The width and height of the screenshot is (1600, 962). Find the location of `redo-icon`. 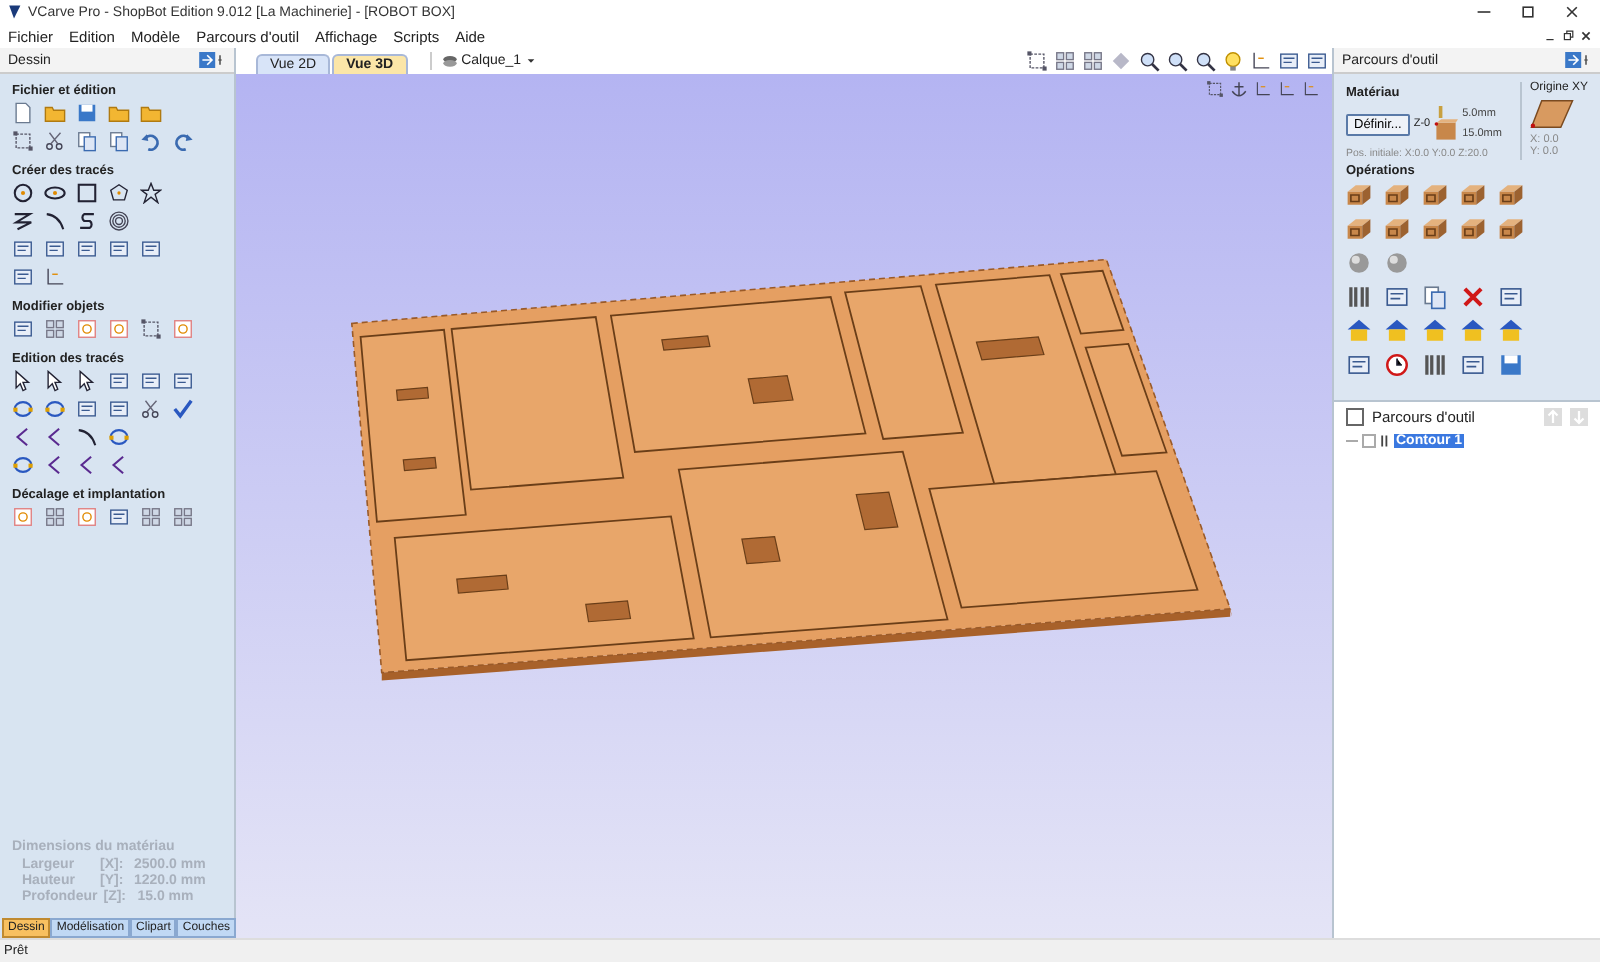

redo-icon is located at coordinates (183, 141).